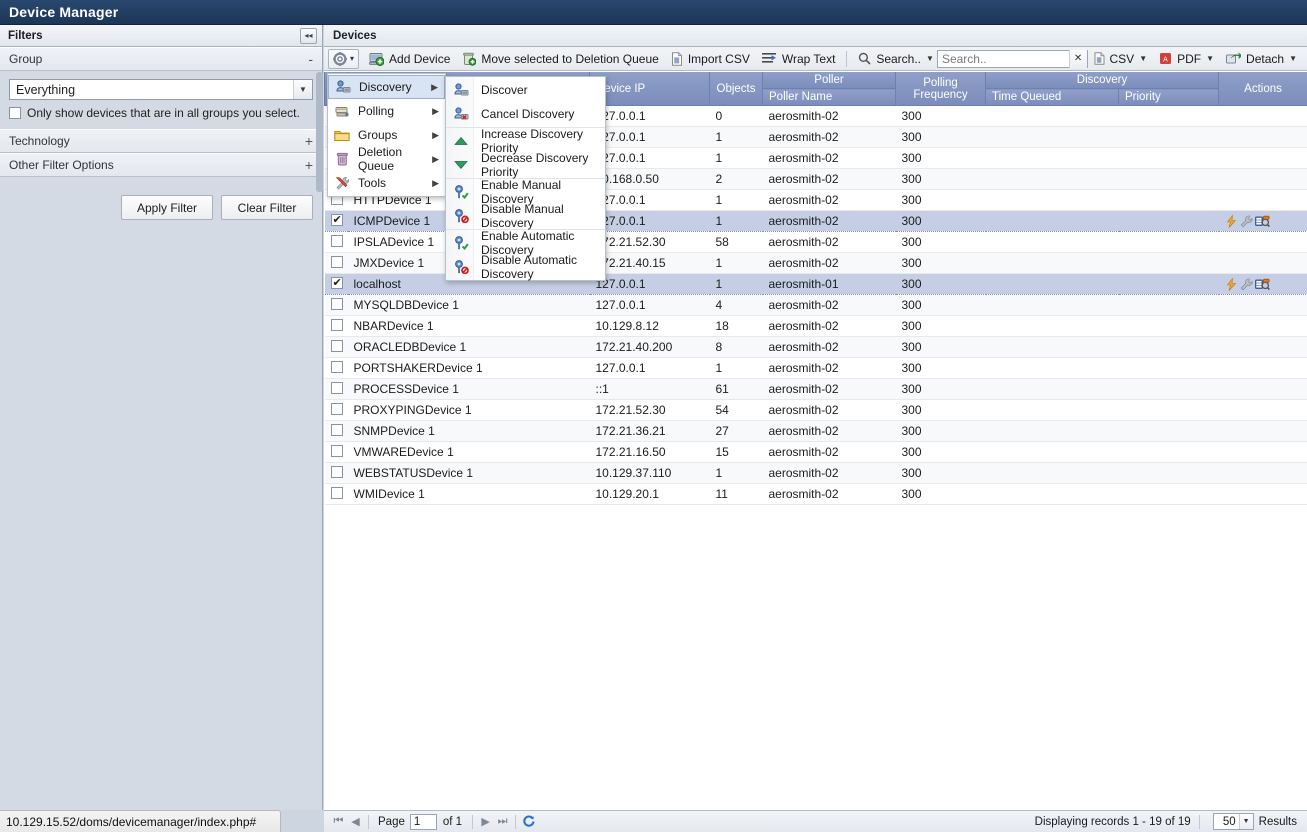 Image resolution: width=1307 pixels, height=832 pixels. What do you see at coordinates (525, 267) in the screenshot?
I see `submenu-item-disable-automatic-discovery: Disable Automatic Discovery` at bounding box center [525, 267].